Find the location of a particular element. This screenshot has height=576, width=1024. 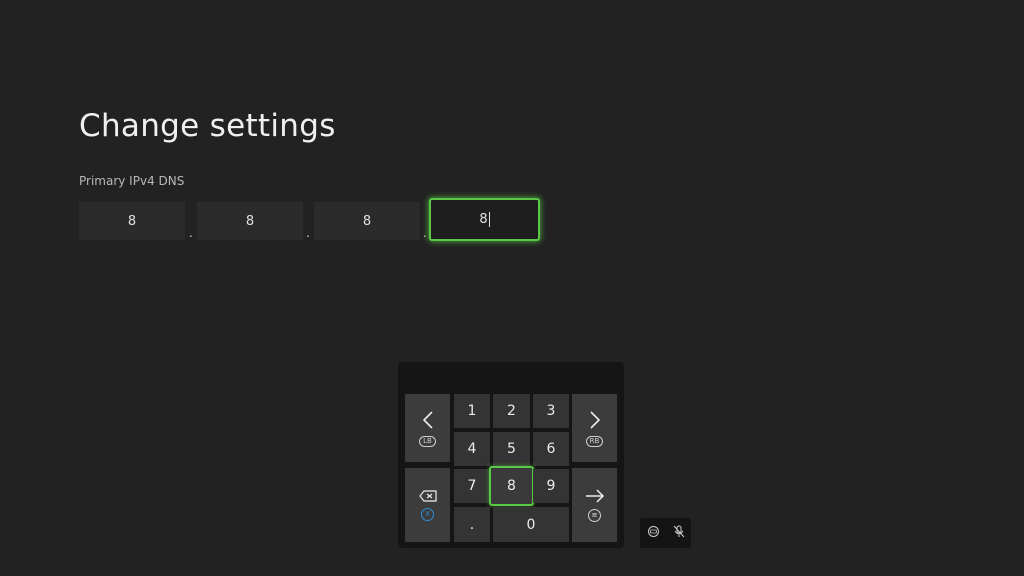

key-3: 3 is located at coordinates (551, 411).